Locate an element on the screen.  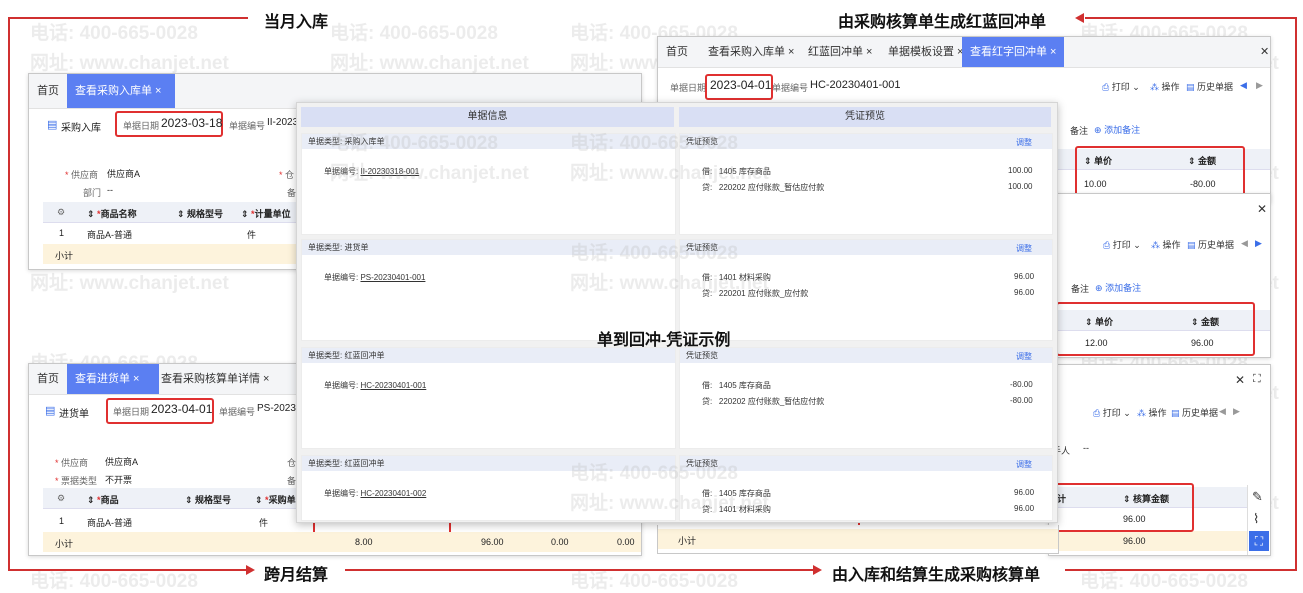
watermark-site: 网址: www.chanjet.net is located at coordinates (429, 63).